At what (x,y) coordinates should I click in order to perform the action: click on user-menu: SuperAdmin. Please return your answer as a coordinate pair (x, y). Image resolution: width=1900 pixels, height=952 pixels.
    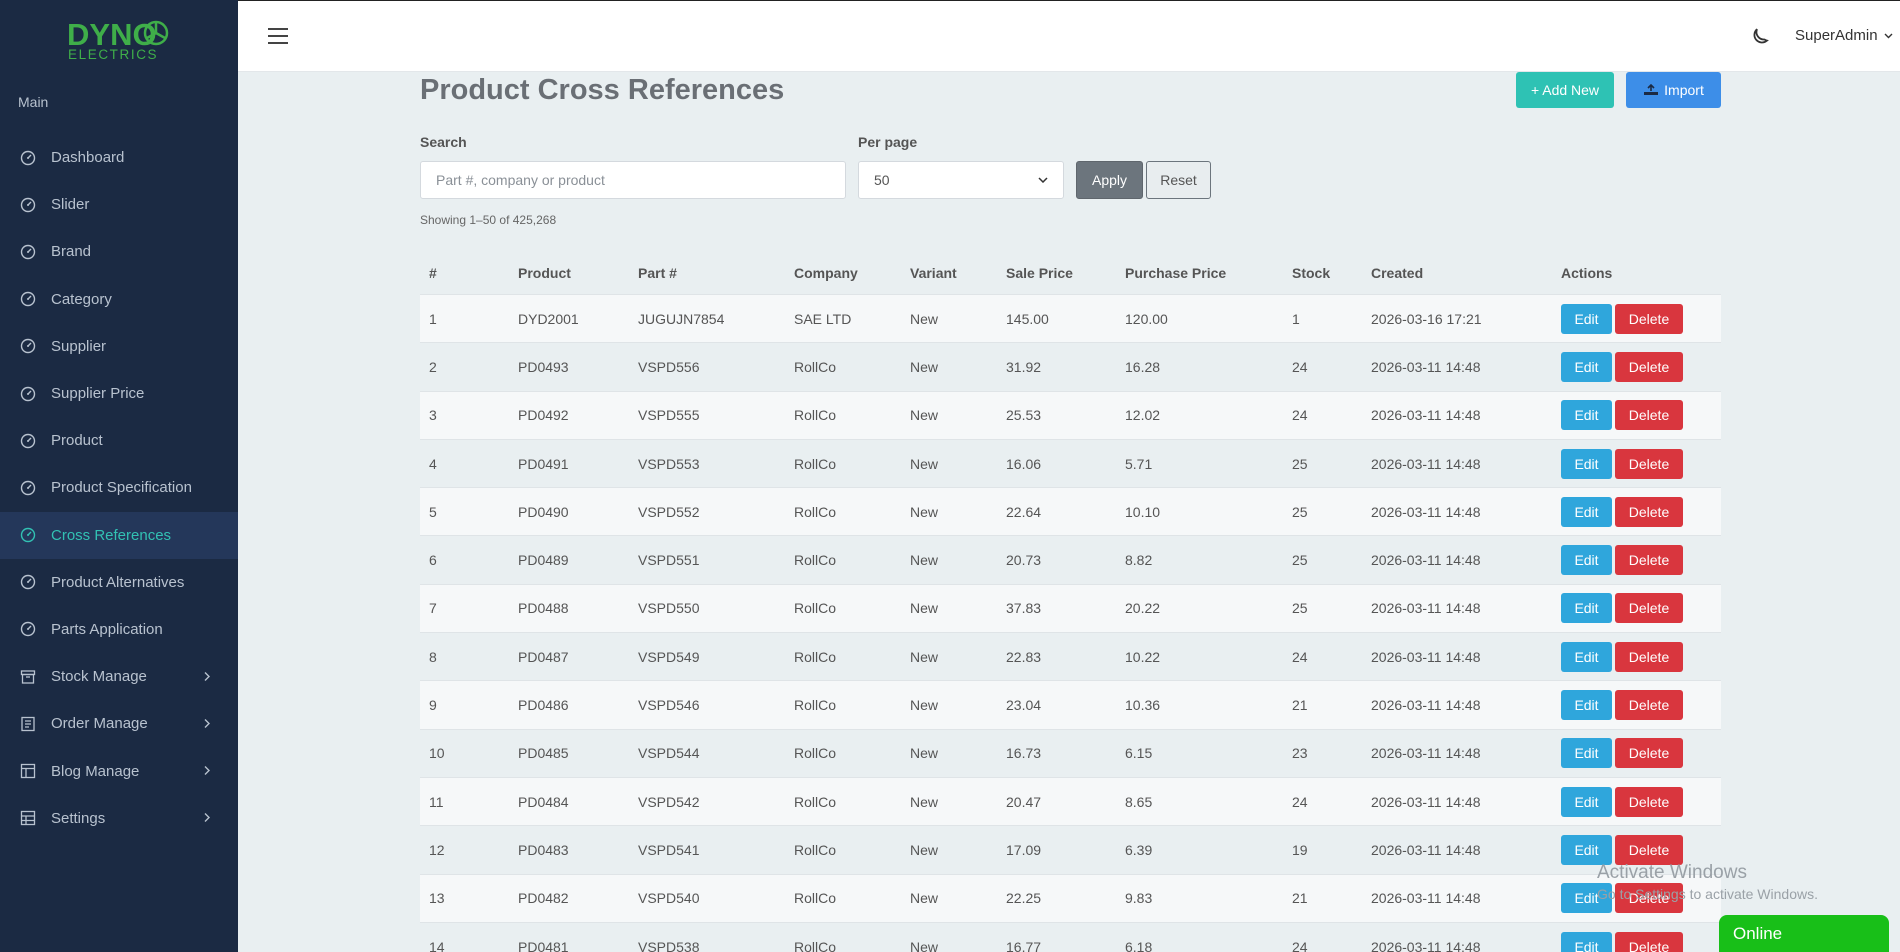
    Looking at the image, I should click on (1844, 35).